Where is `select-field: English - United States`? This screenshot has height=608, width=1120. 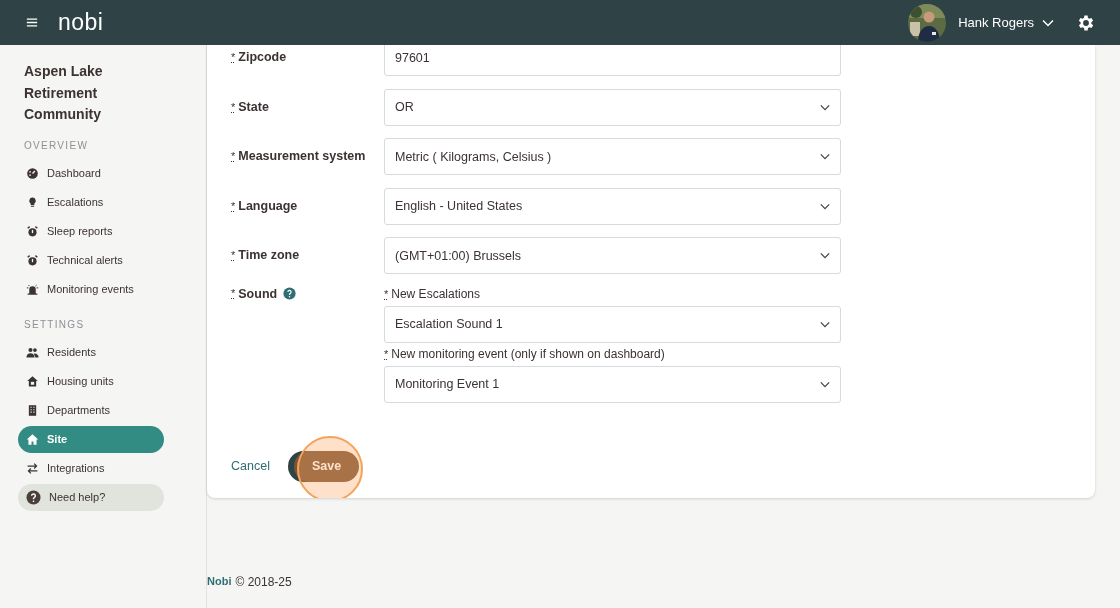
select-field: English - United States is located at coordinates (612, 206).